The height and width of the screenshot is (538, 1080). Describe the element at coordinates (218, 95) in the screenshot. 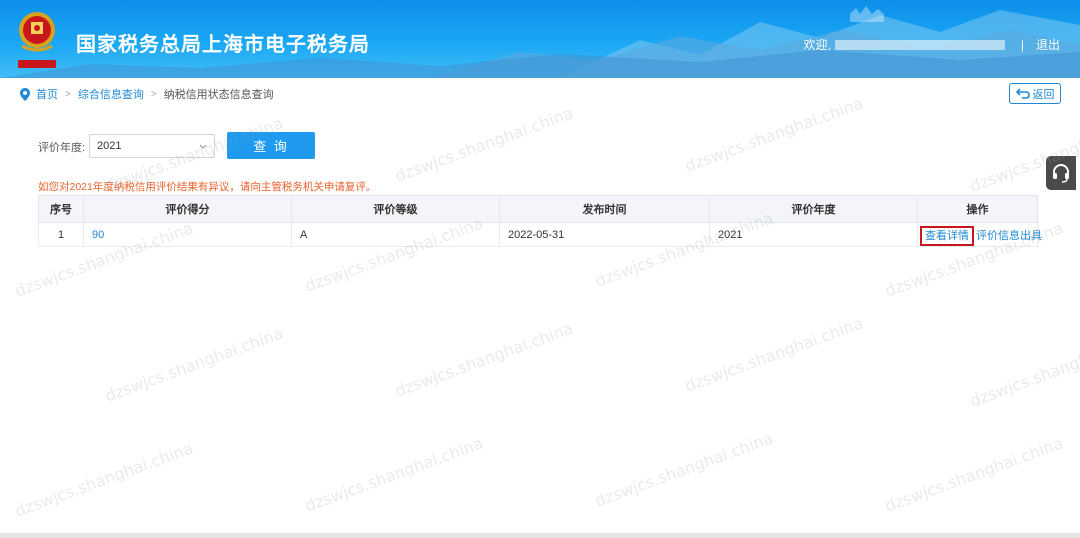

I see `breadcrumb-current: 纳税信用状态信息查询` at that location.